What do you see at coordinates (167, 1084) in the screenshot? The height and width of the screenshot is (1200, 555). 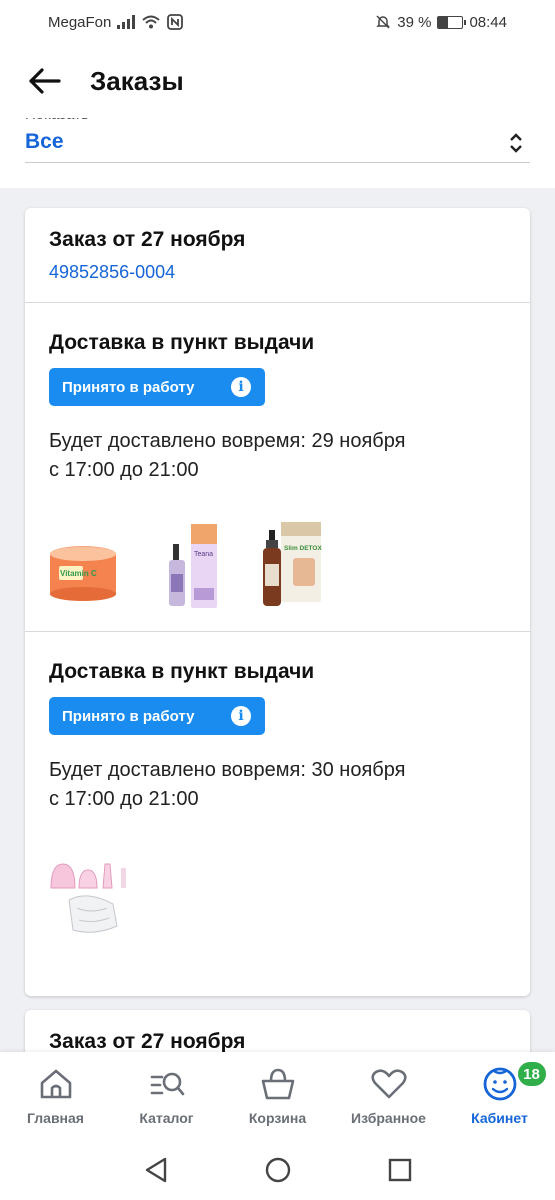 I see `catalog-search-icon` at bounding box center [167, 1084].